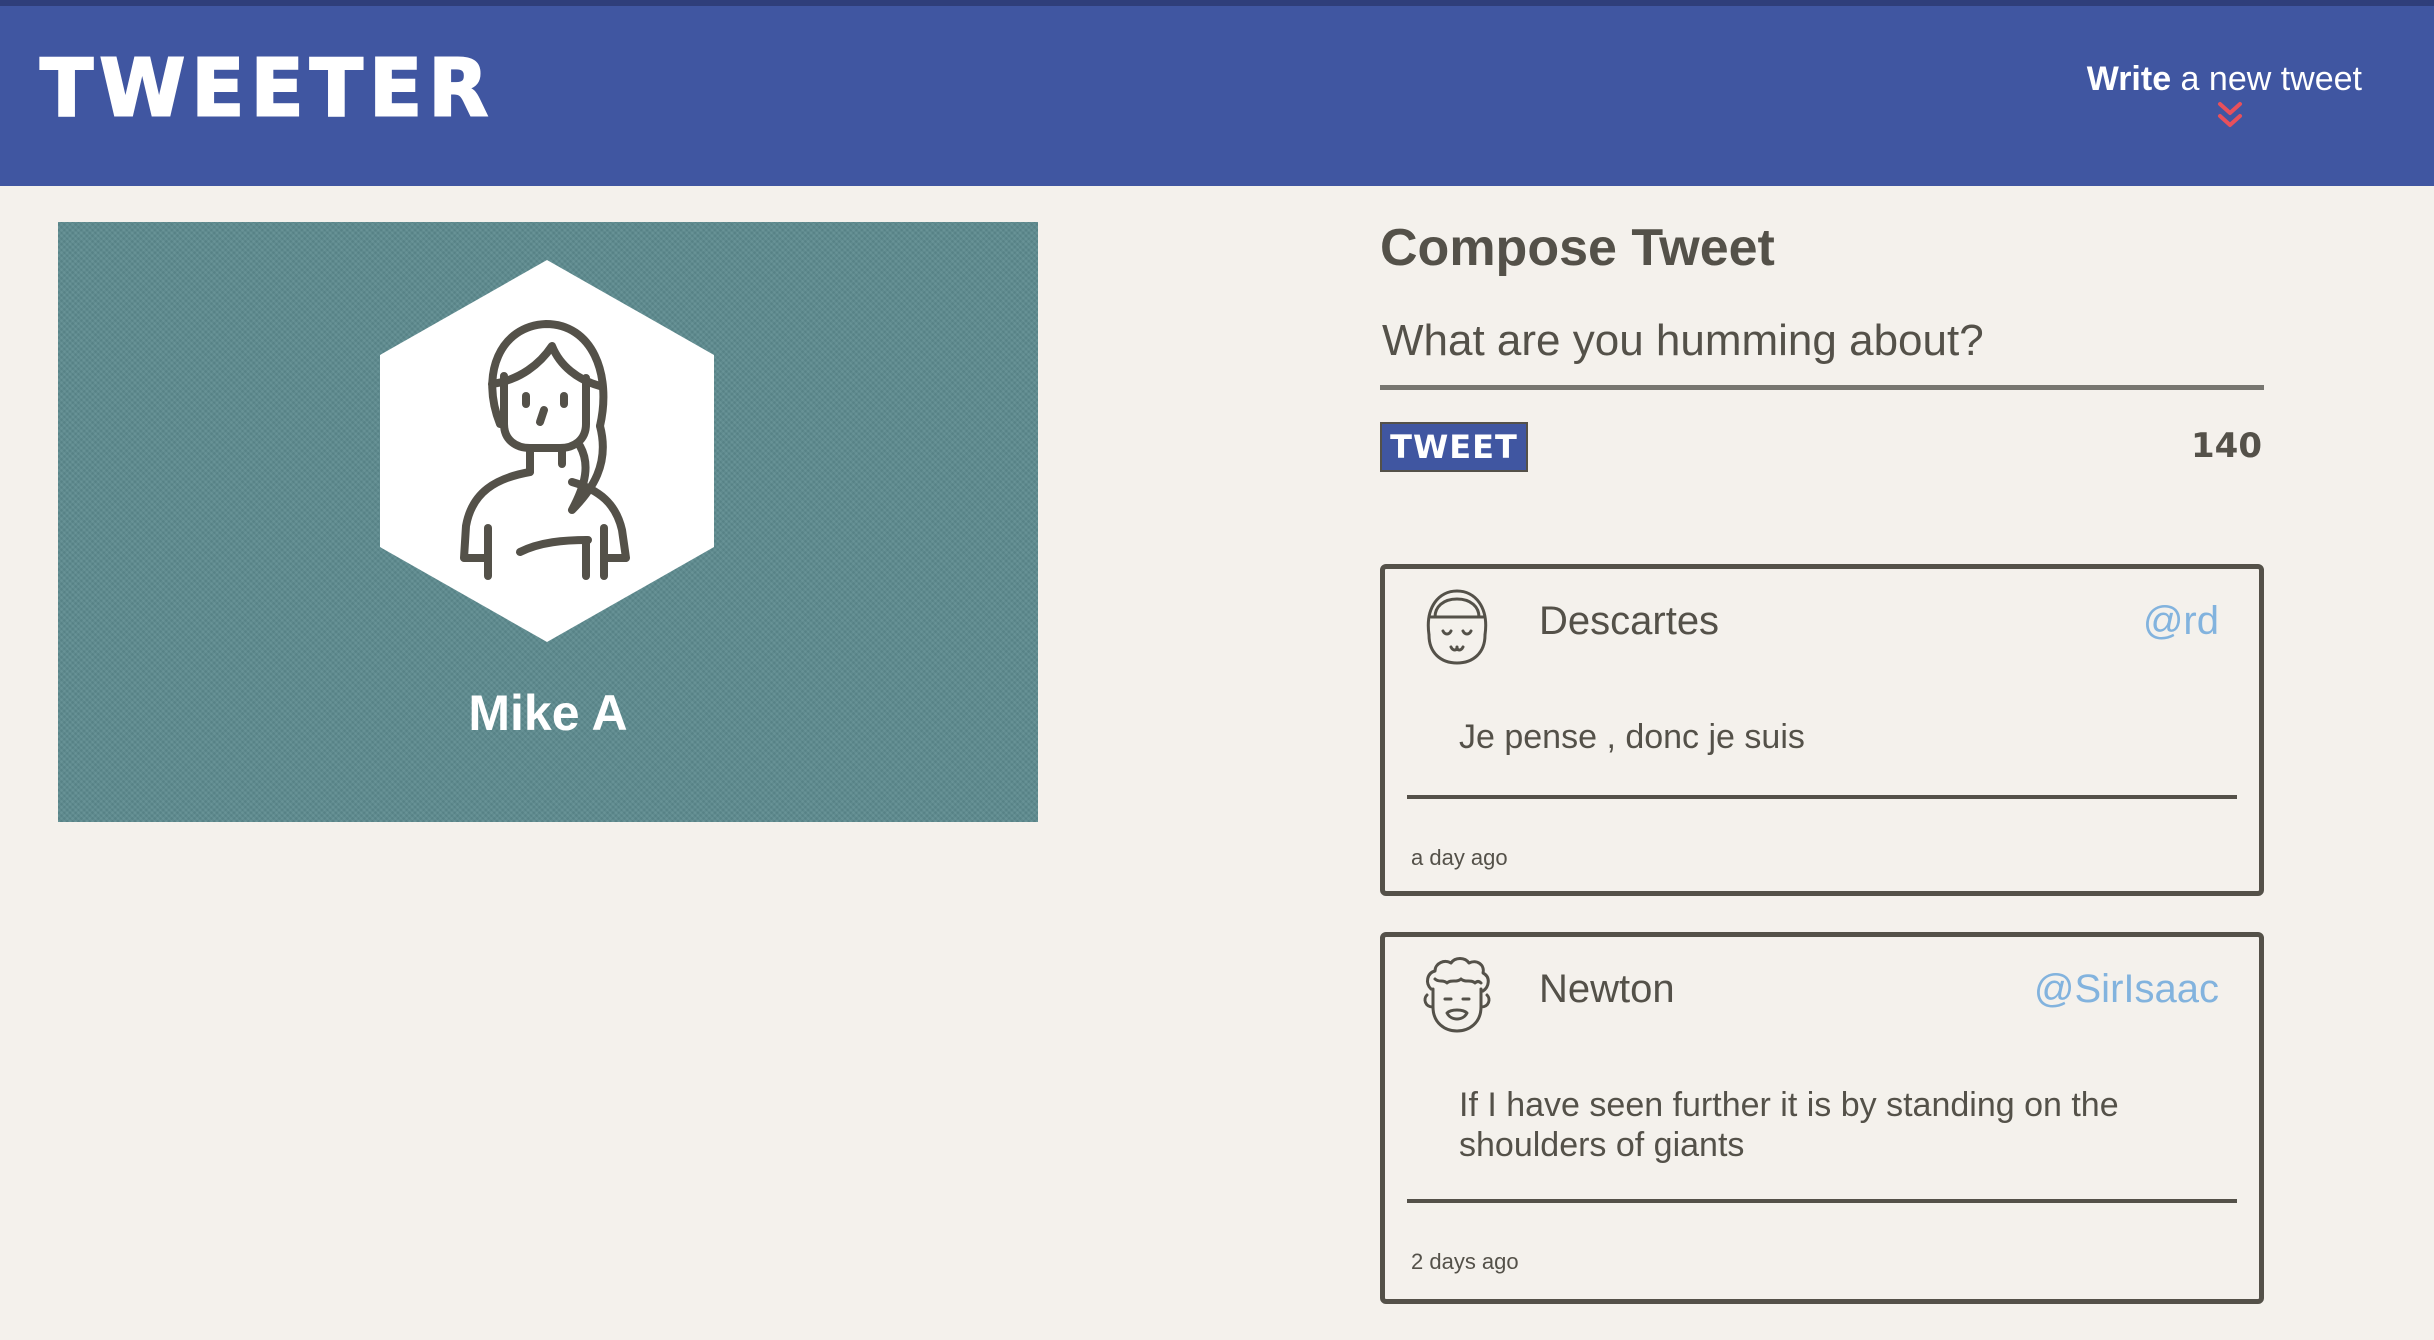 This screenshot has height=1340, width=2434. Describe the element at coordinates (2230, 116) in the screenshot. I see `double-chevron-down-icon` at that location.